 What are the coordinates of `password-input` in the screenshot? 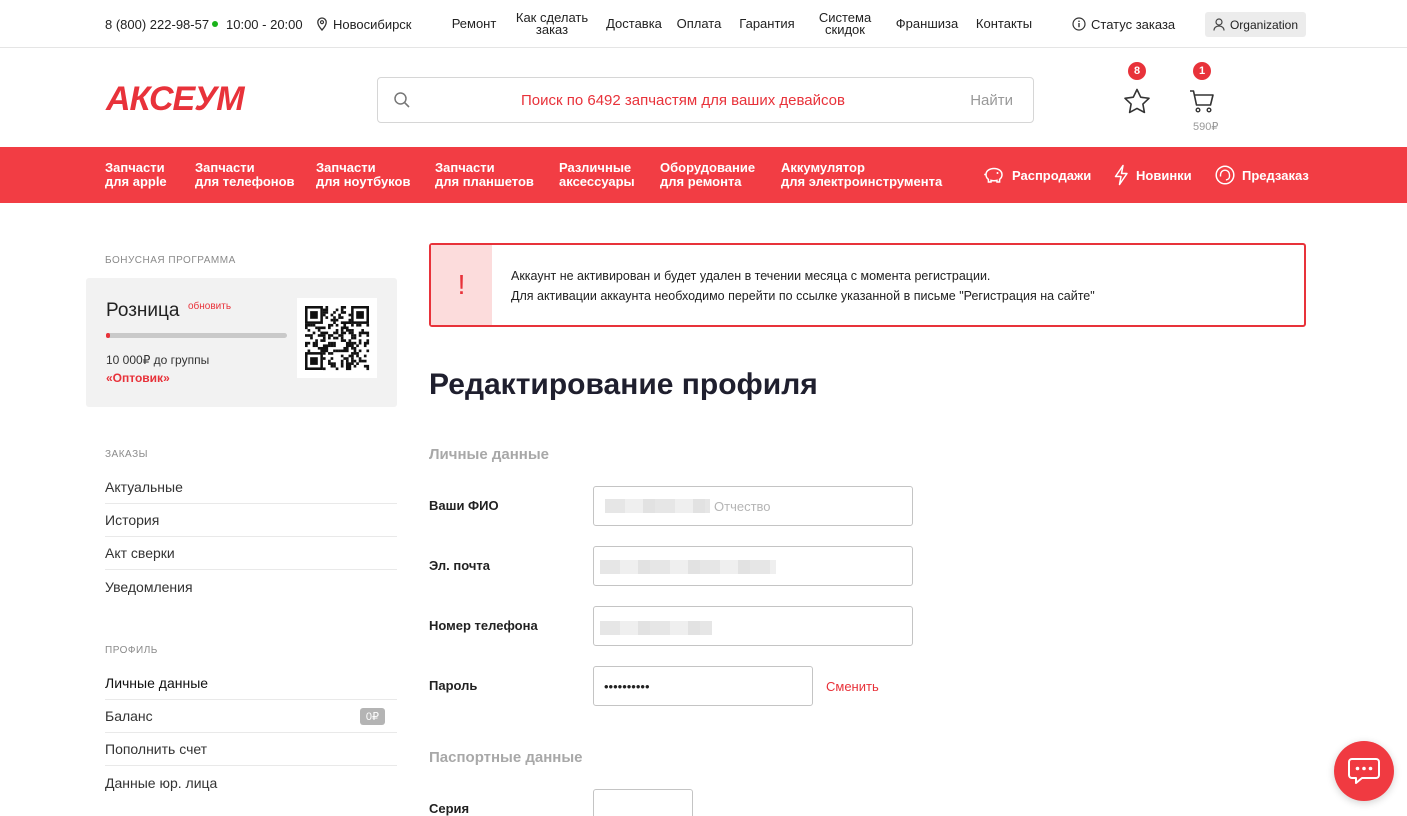 It's located at (703, 686).